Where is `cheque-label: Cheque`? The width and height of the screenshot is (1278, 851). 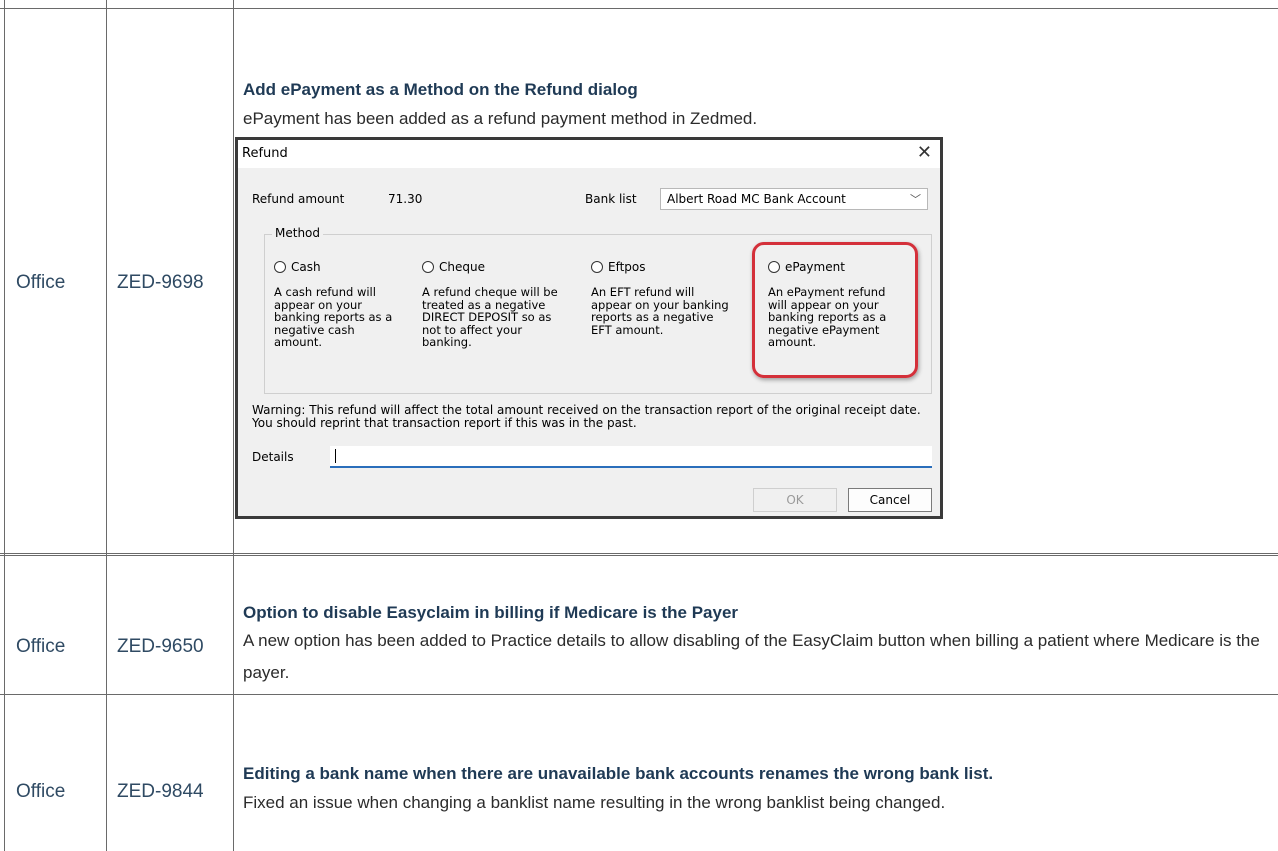 cheque-label: Cheque is located at coordinates (462, 267).